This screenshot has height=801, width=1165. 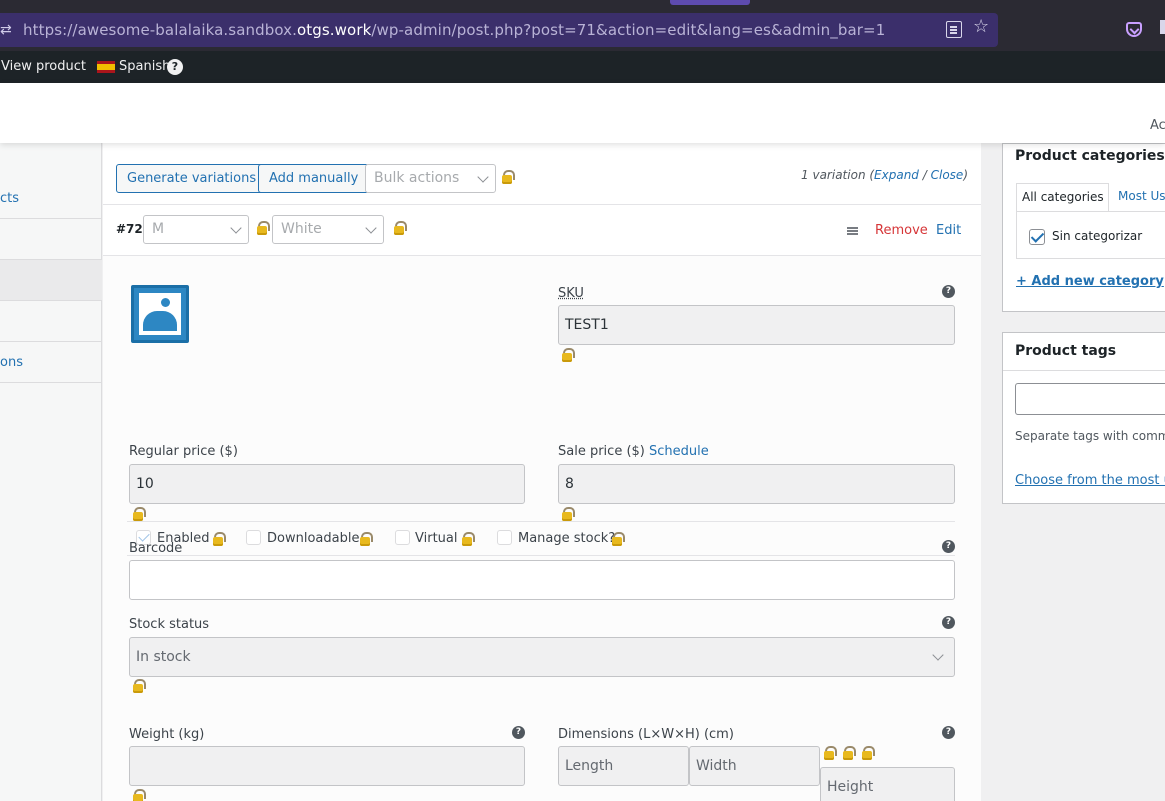 I want to click on size-value: M, so click(x=158, y=229).